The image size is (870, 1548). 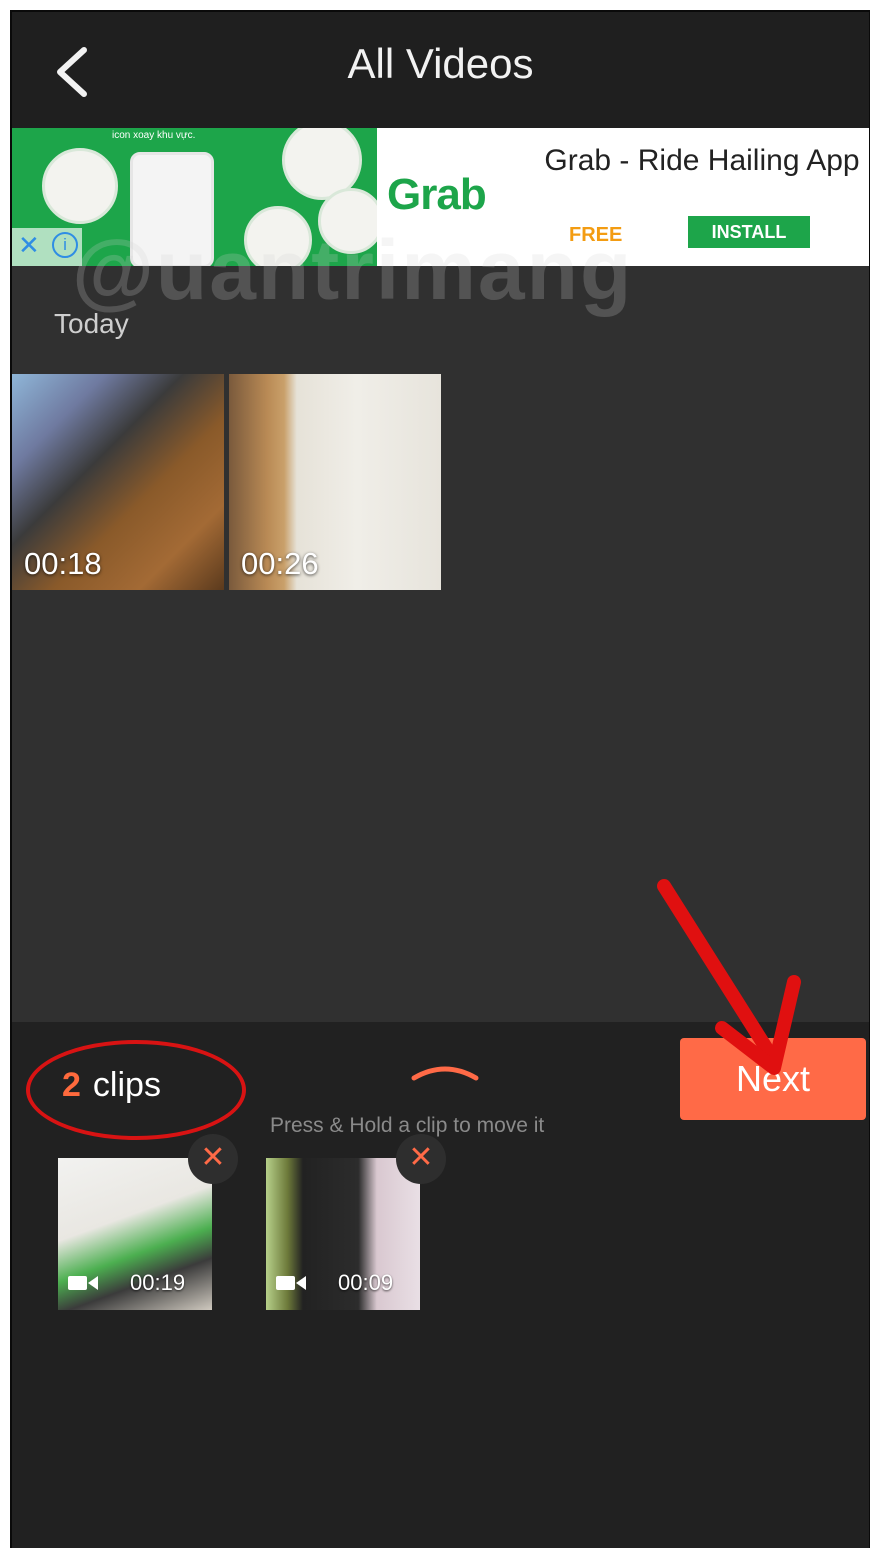 I want to click on clips-count-number: 2, so click(x=71, y=1085).